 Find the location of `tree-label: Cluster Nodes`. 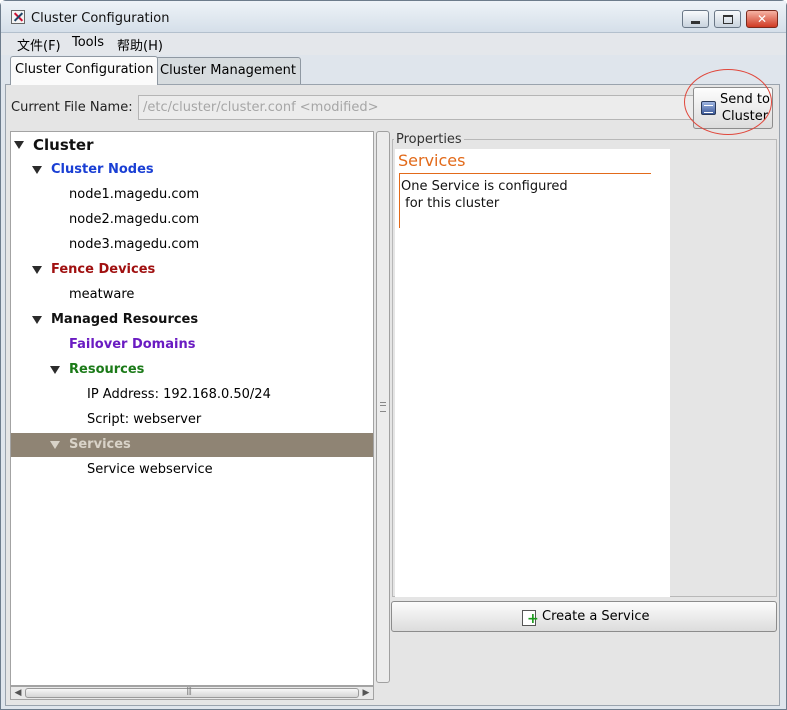

tree-label: Cluster Nodes is located at coordinates (102, 169).